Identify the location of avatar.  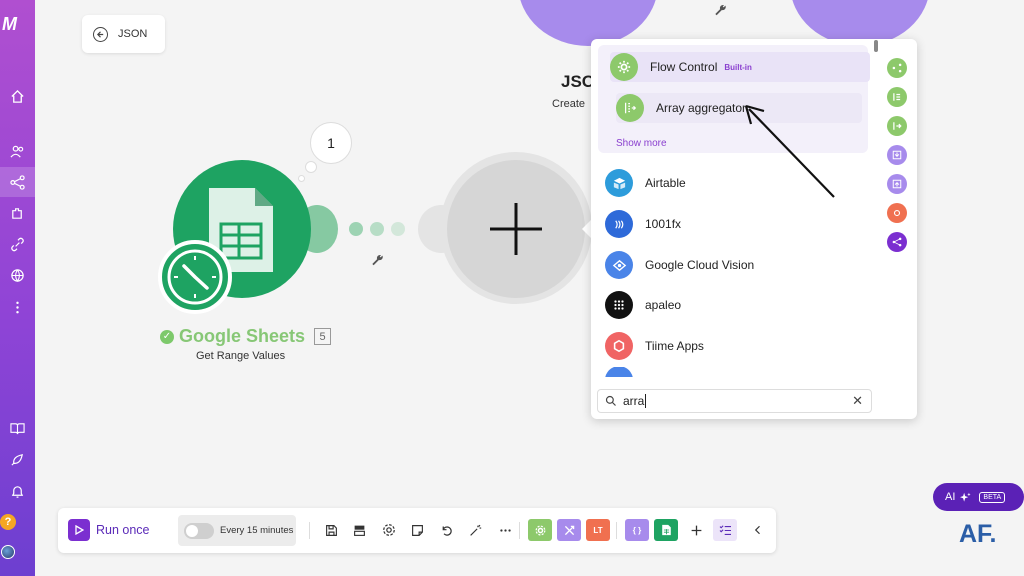
(8, 552).